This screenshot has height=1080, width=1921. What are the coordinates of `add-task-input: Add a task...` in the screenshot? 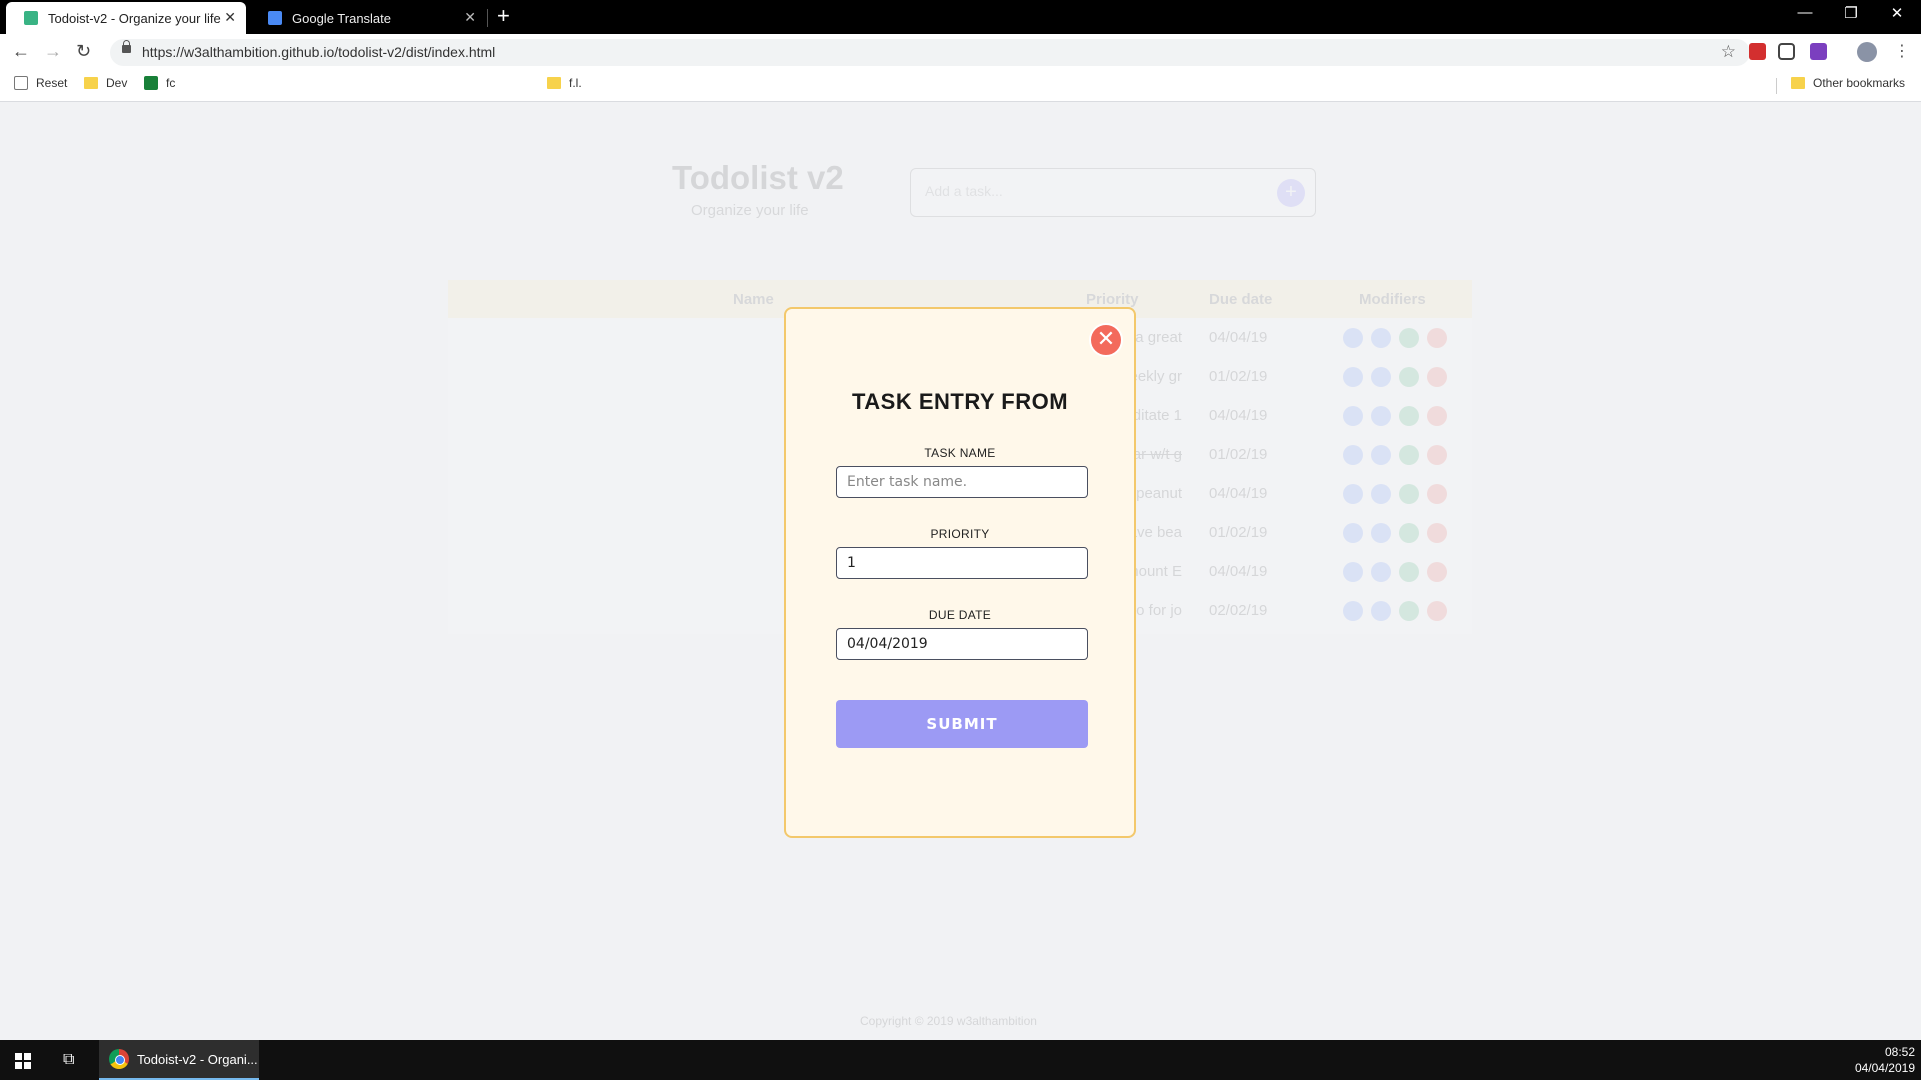 It's located at (1113, 192).